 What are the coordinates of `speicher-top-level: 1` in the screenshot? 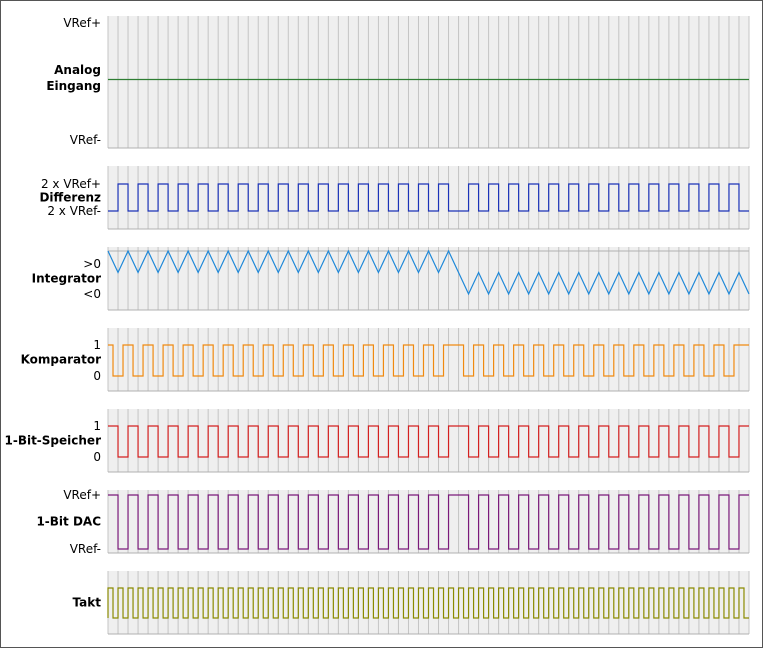 It's located at (97, 426).